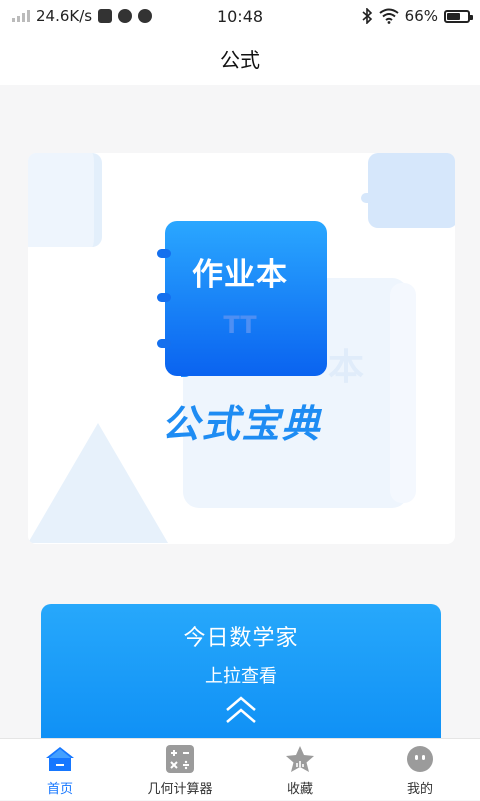 This screenshot has width=480, height=801. What do you see at coordinates (389, 16) in the screenshot?
I see `wifi-icon` at bounding box center [389, 16].